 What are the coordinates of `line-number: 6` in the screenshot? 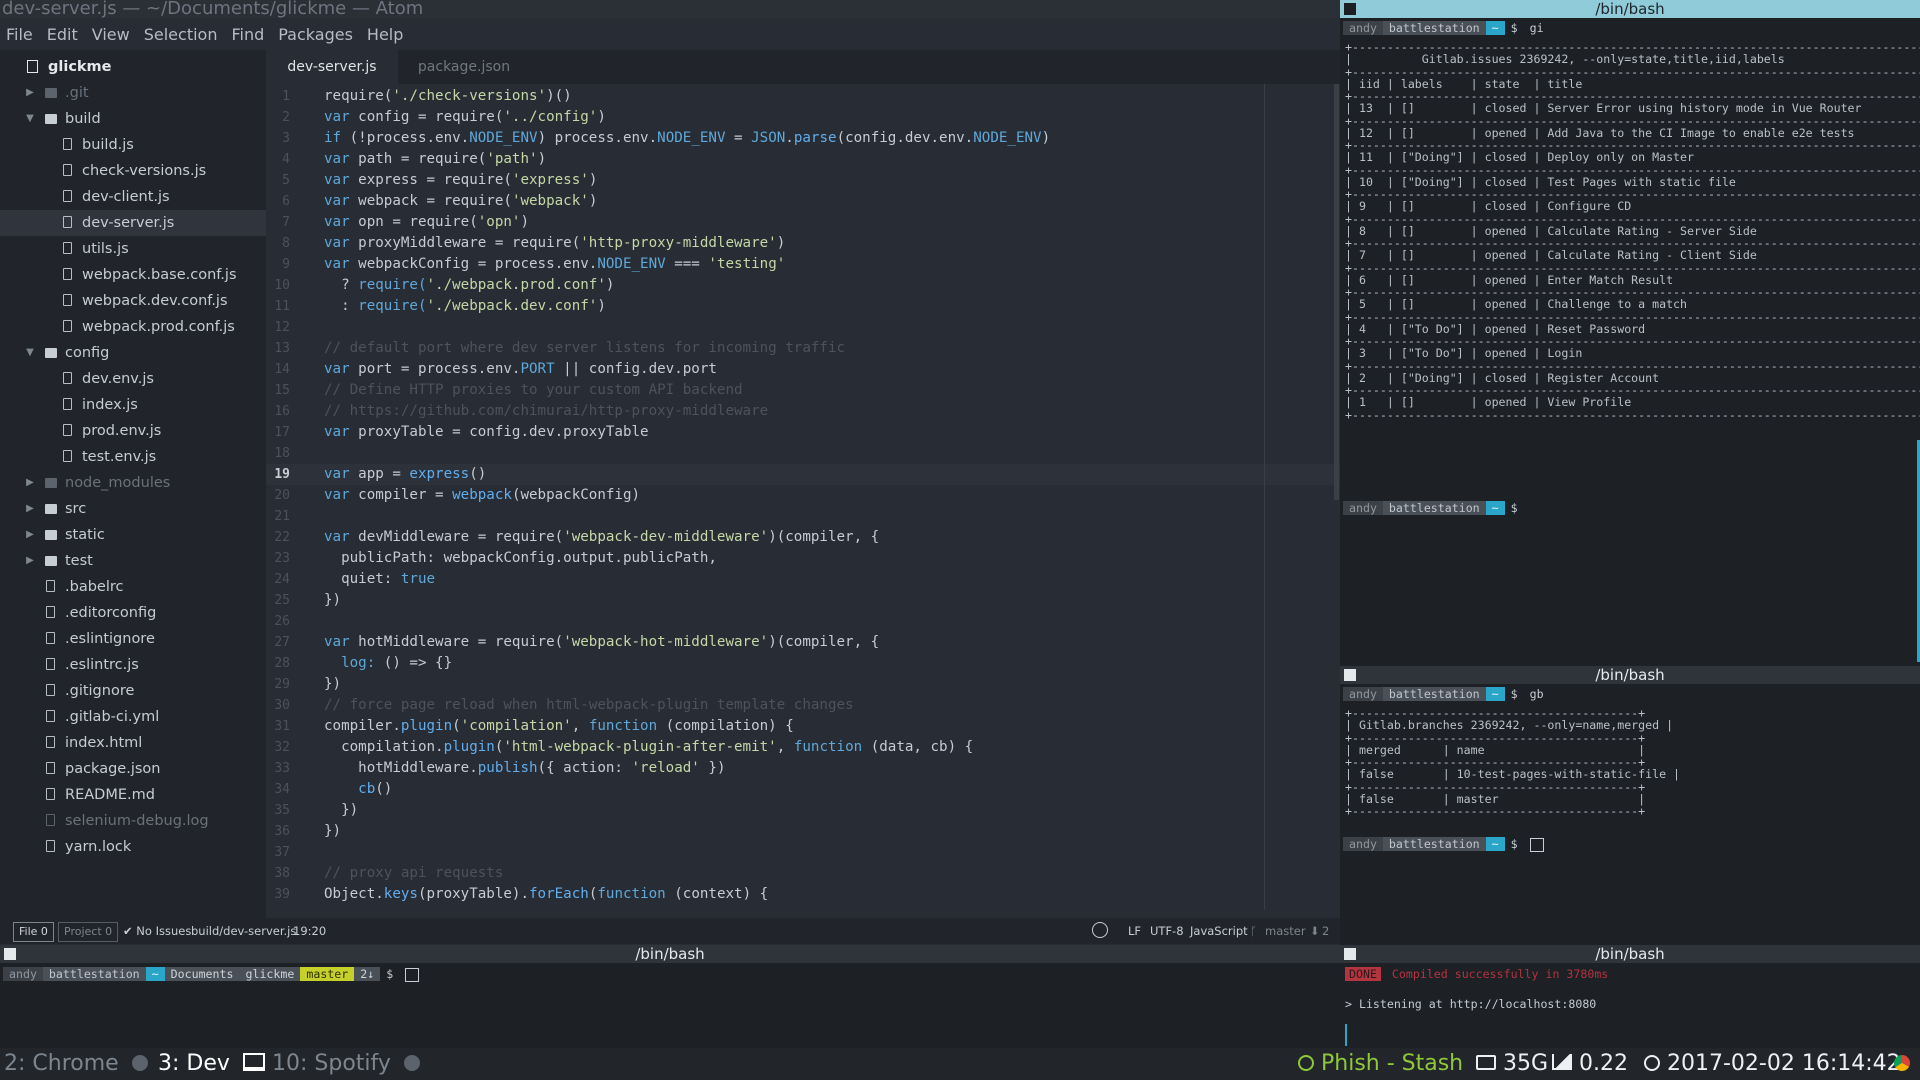 It's located at (286, 201).